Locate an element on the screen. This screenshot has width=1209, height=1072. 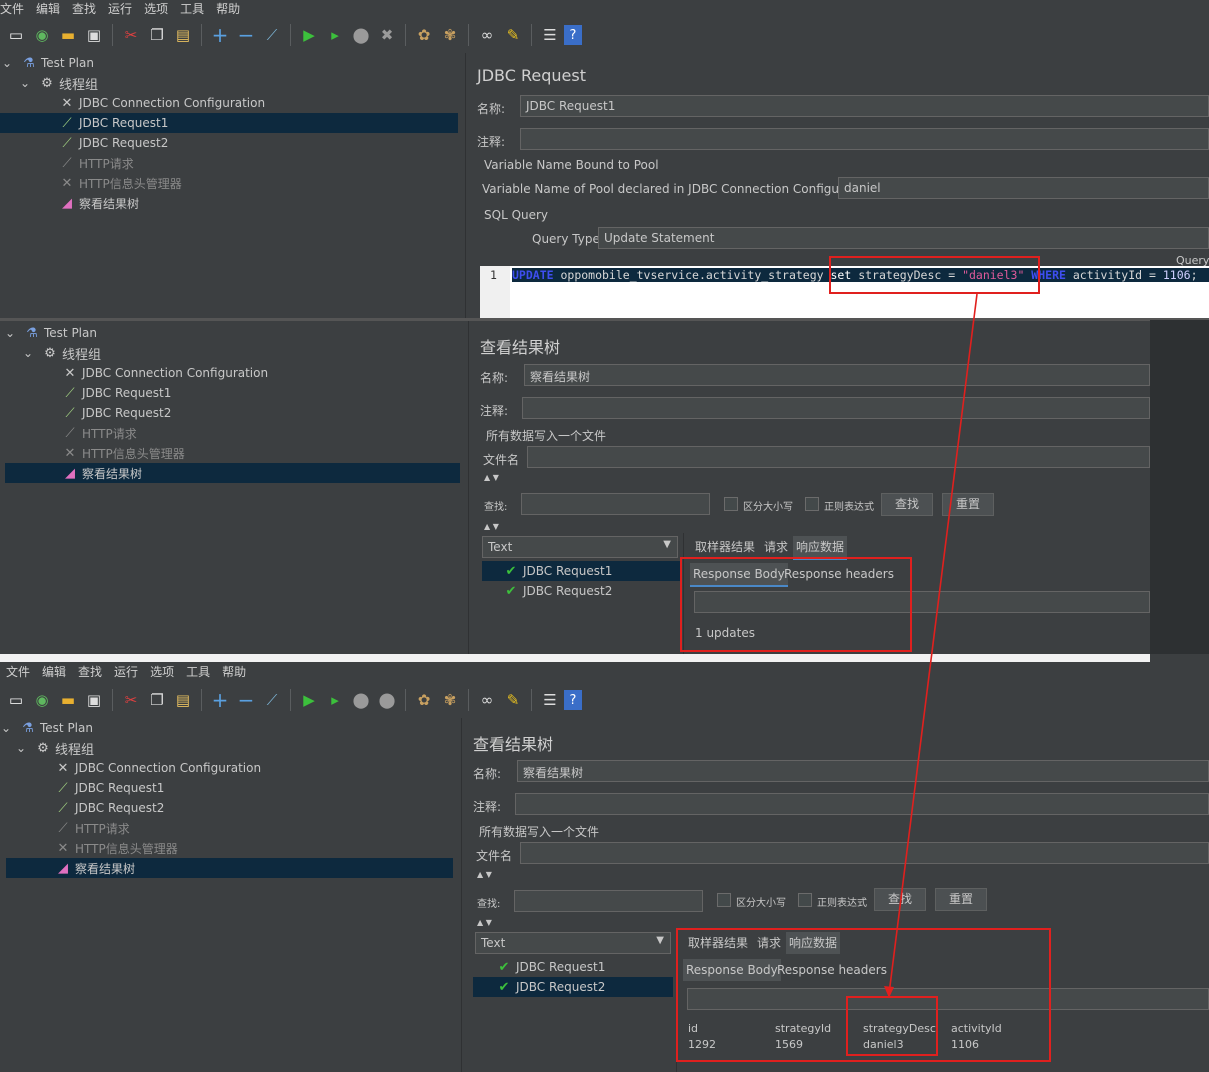
arrow-line is located at coordinates (933, 644).